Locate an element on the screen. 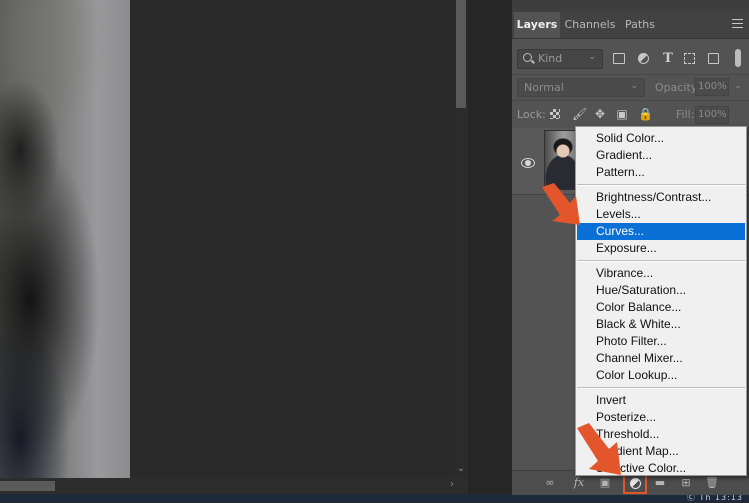  scroll-right-arrow-icon: › is located at coordinates (452, 484).